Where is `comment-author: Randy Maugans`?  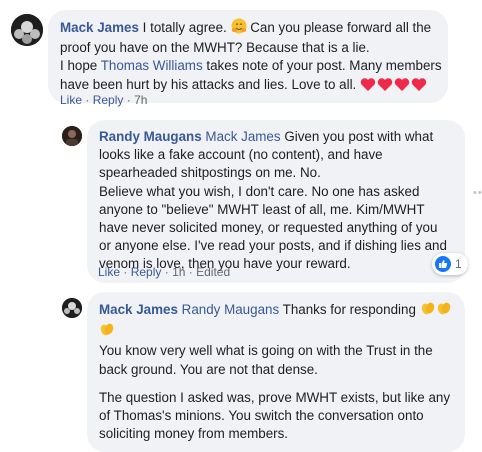 comment-author: Randy Maugans is located at coordinates (150, 136).